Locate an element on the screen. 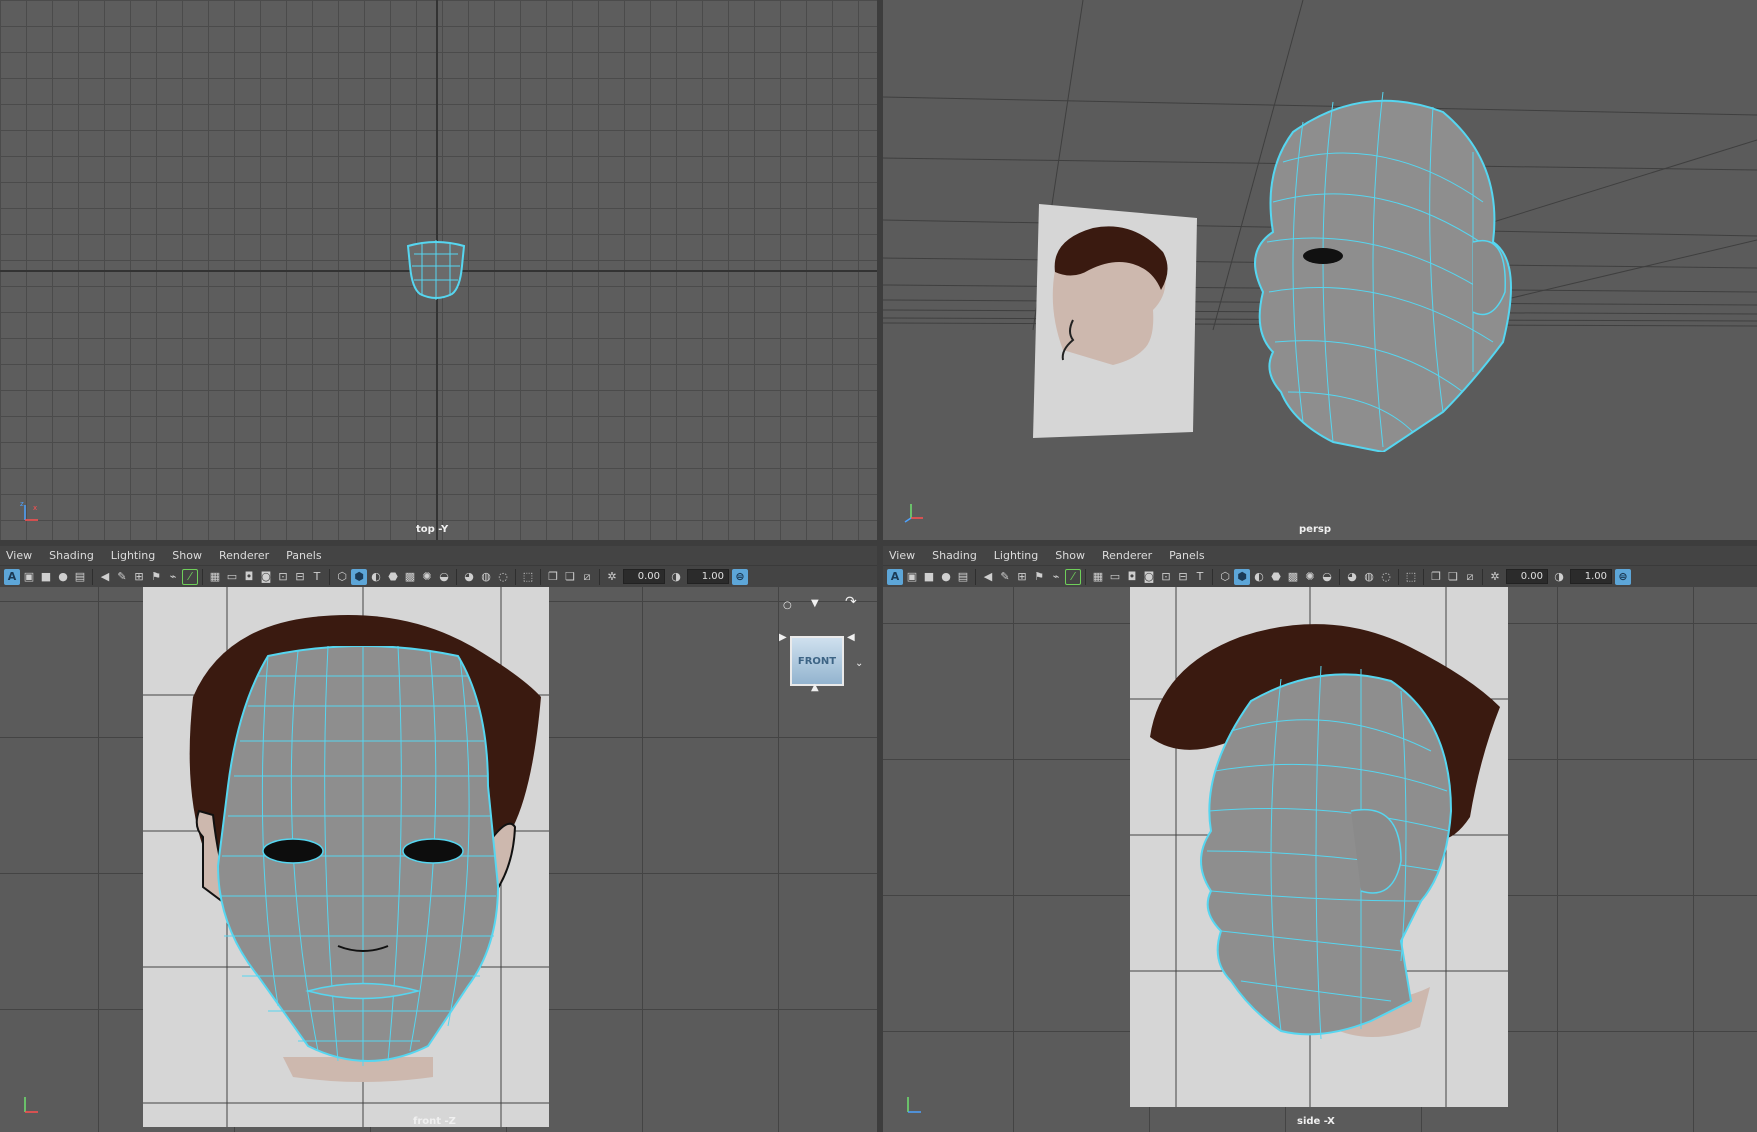 This screenshot has width=1757, height=1132. head-mesh-side is located at coordinates (1321, 871).